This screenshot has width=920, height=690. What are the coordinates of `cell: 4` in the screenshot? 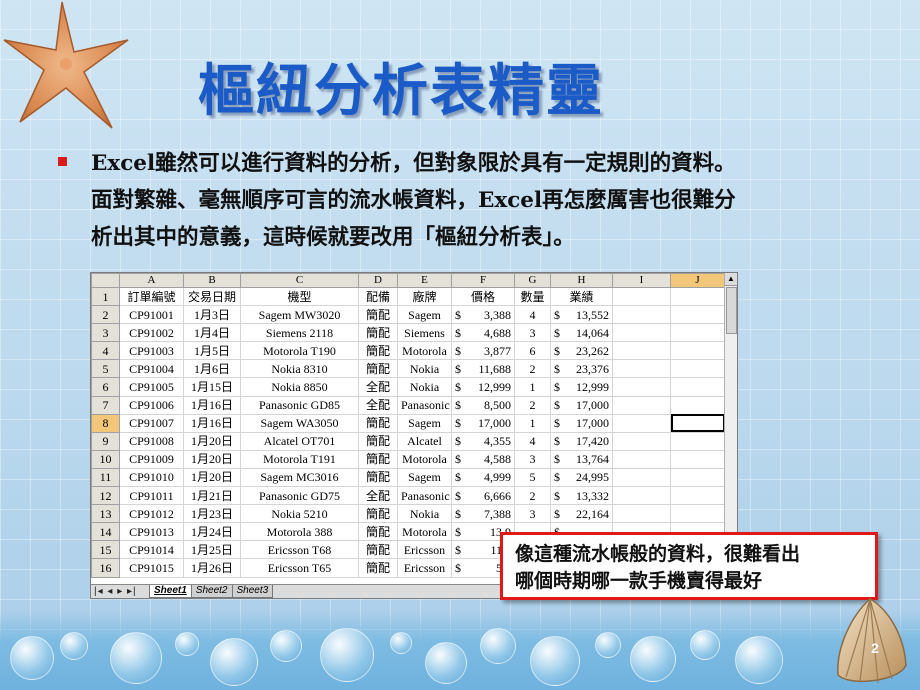 It's located at (532, 441).